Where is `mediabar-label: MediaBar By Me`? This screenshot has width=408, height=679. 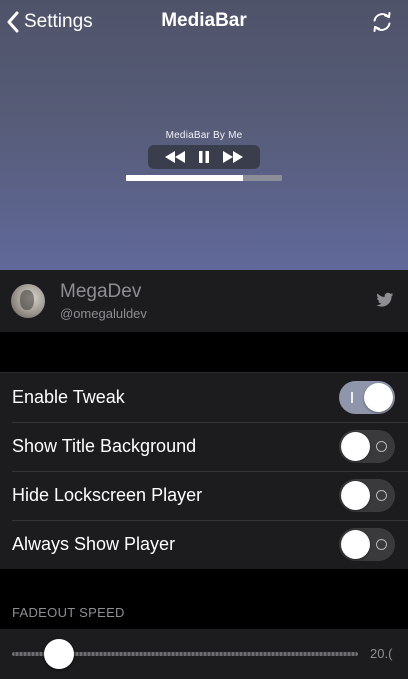
mediabar-label: MediaBar By Me is located at coordinates (204, 135).